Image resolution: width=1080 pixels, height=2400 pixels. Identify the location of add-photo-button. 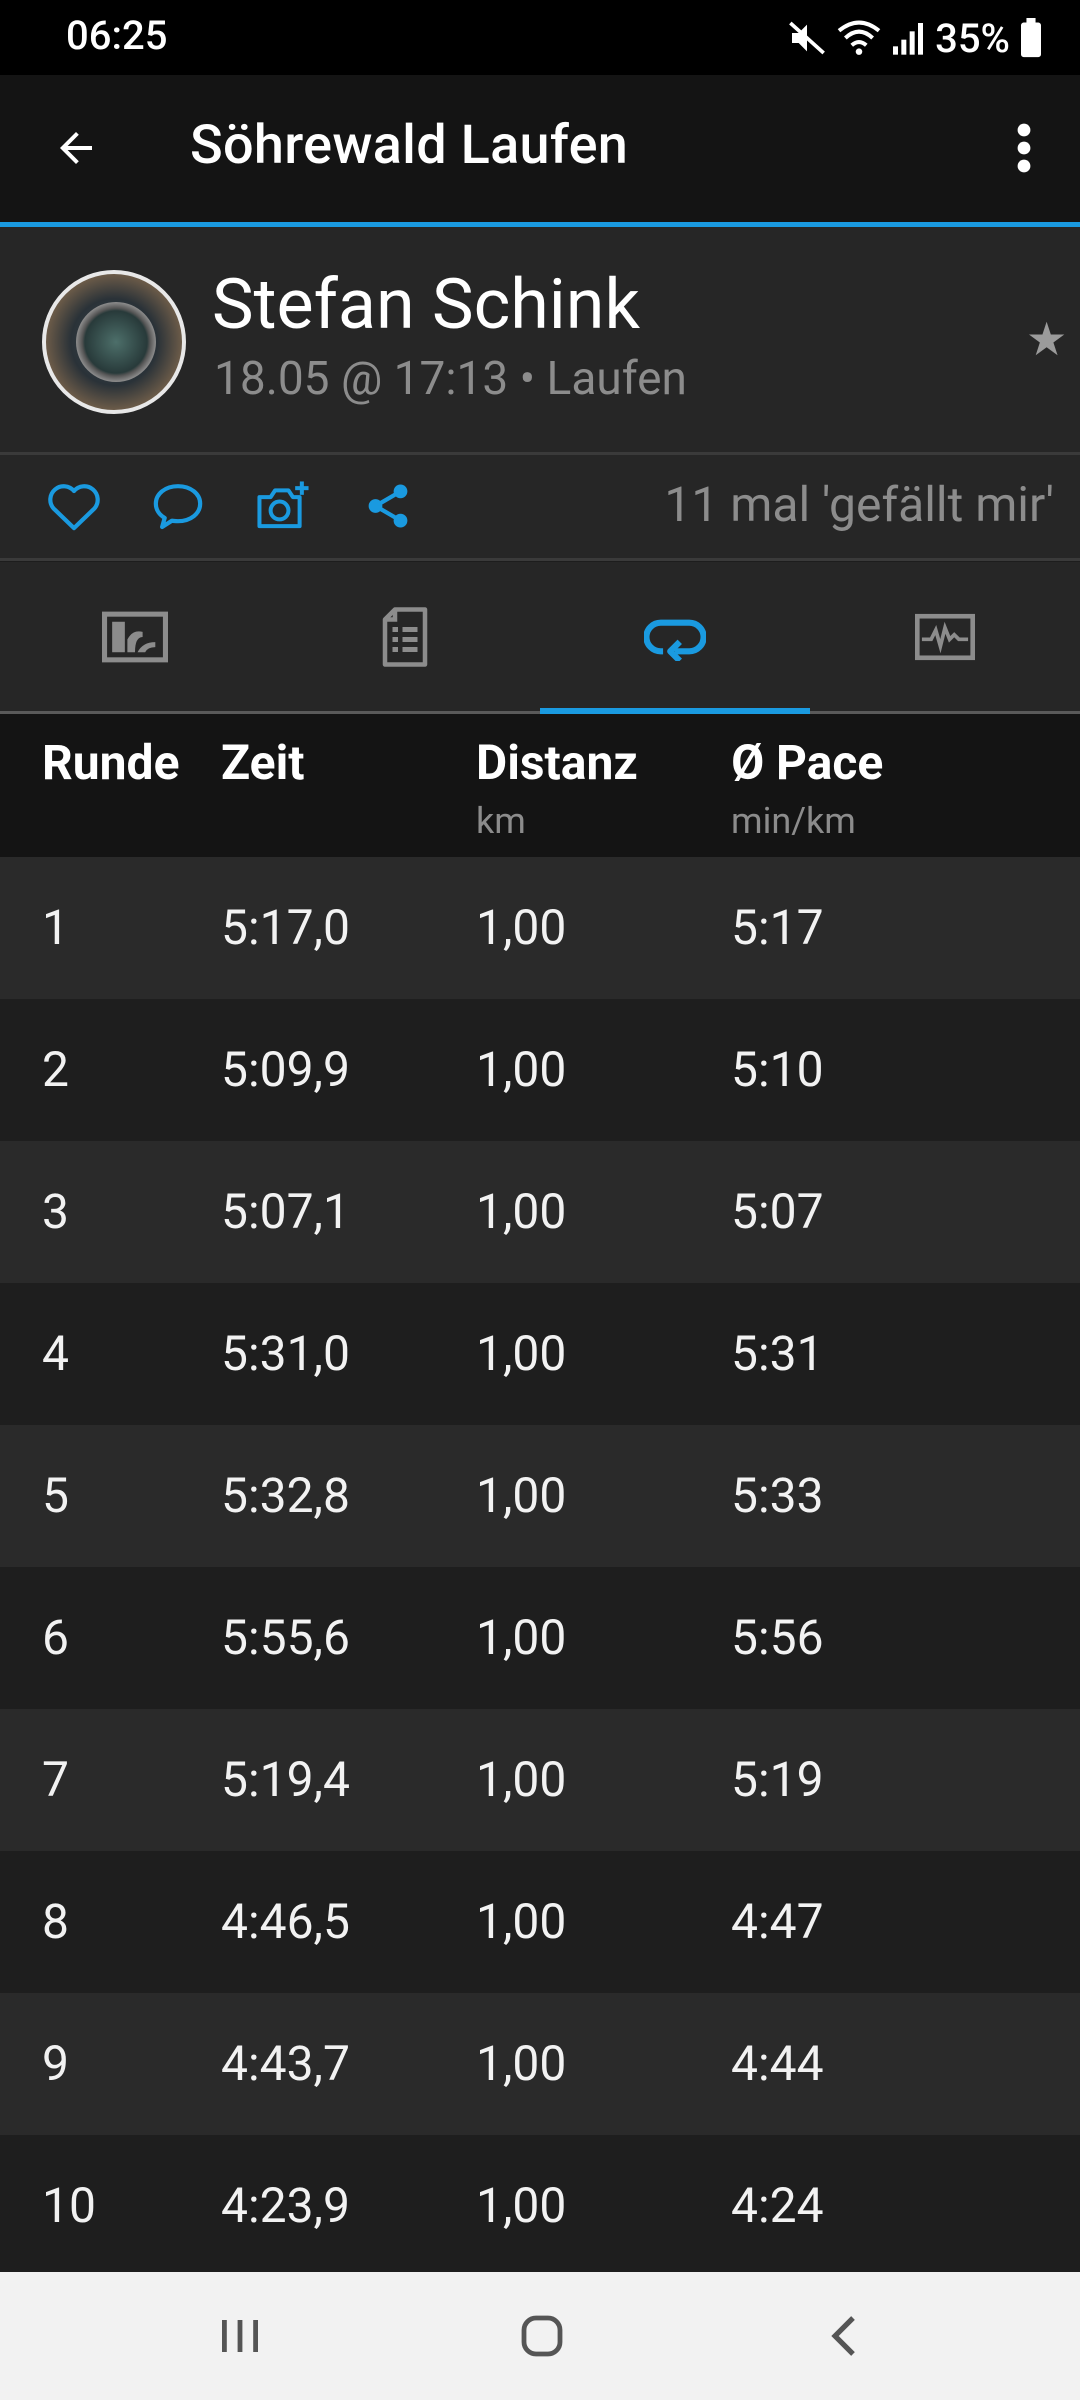
(284, 506).